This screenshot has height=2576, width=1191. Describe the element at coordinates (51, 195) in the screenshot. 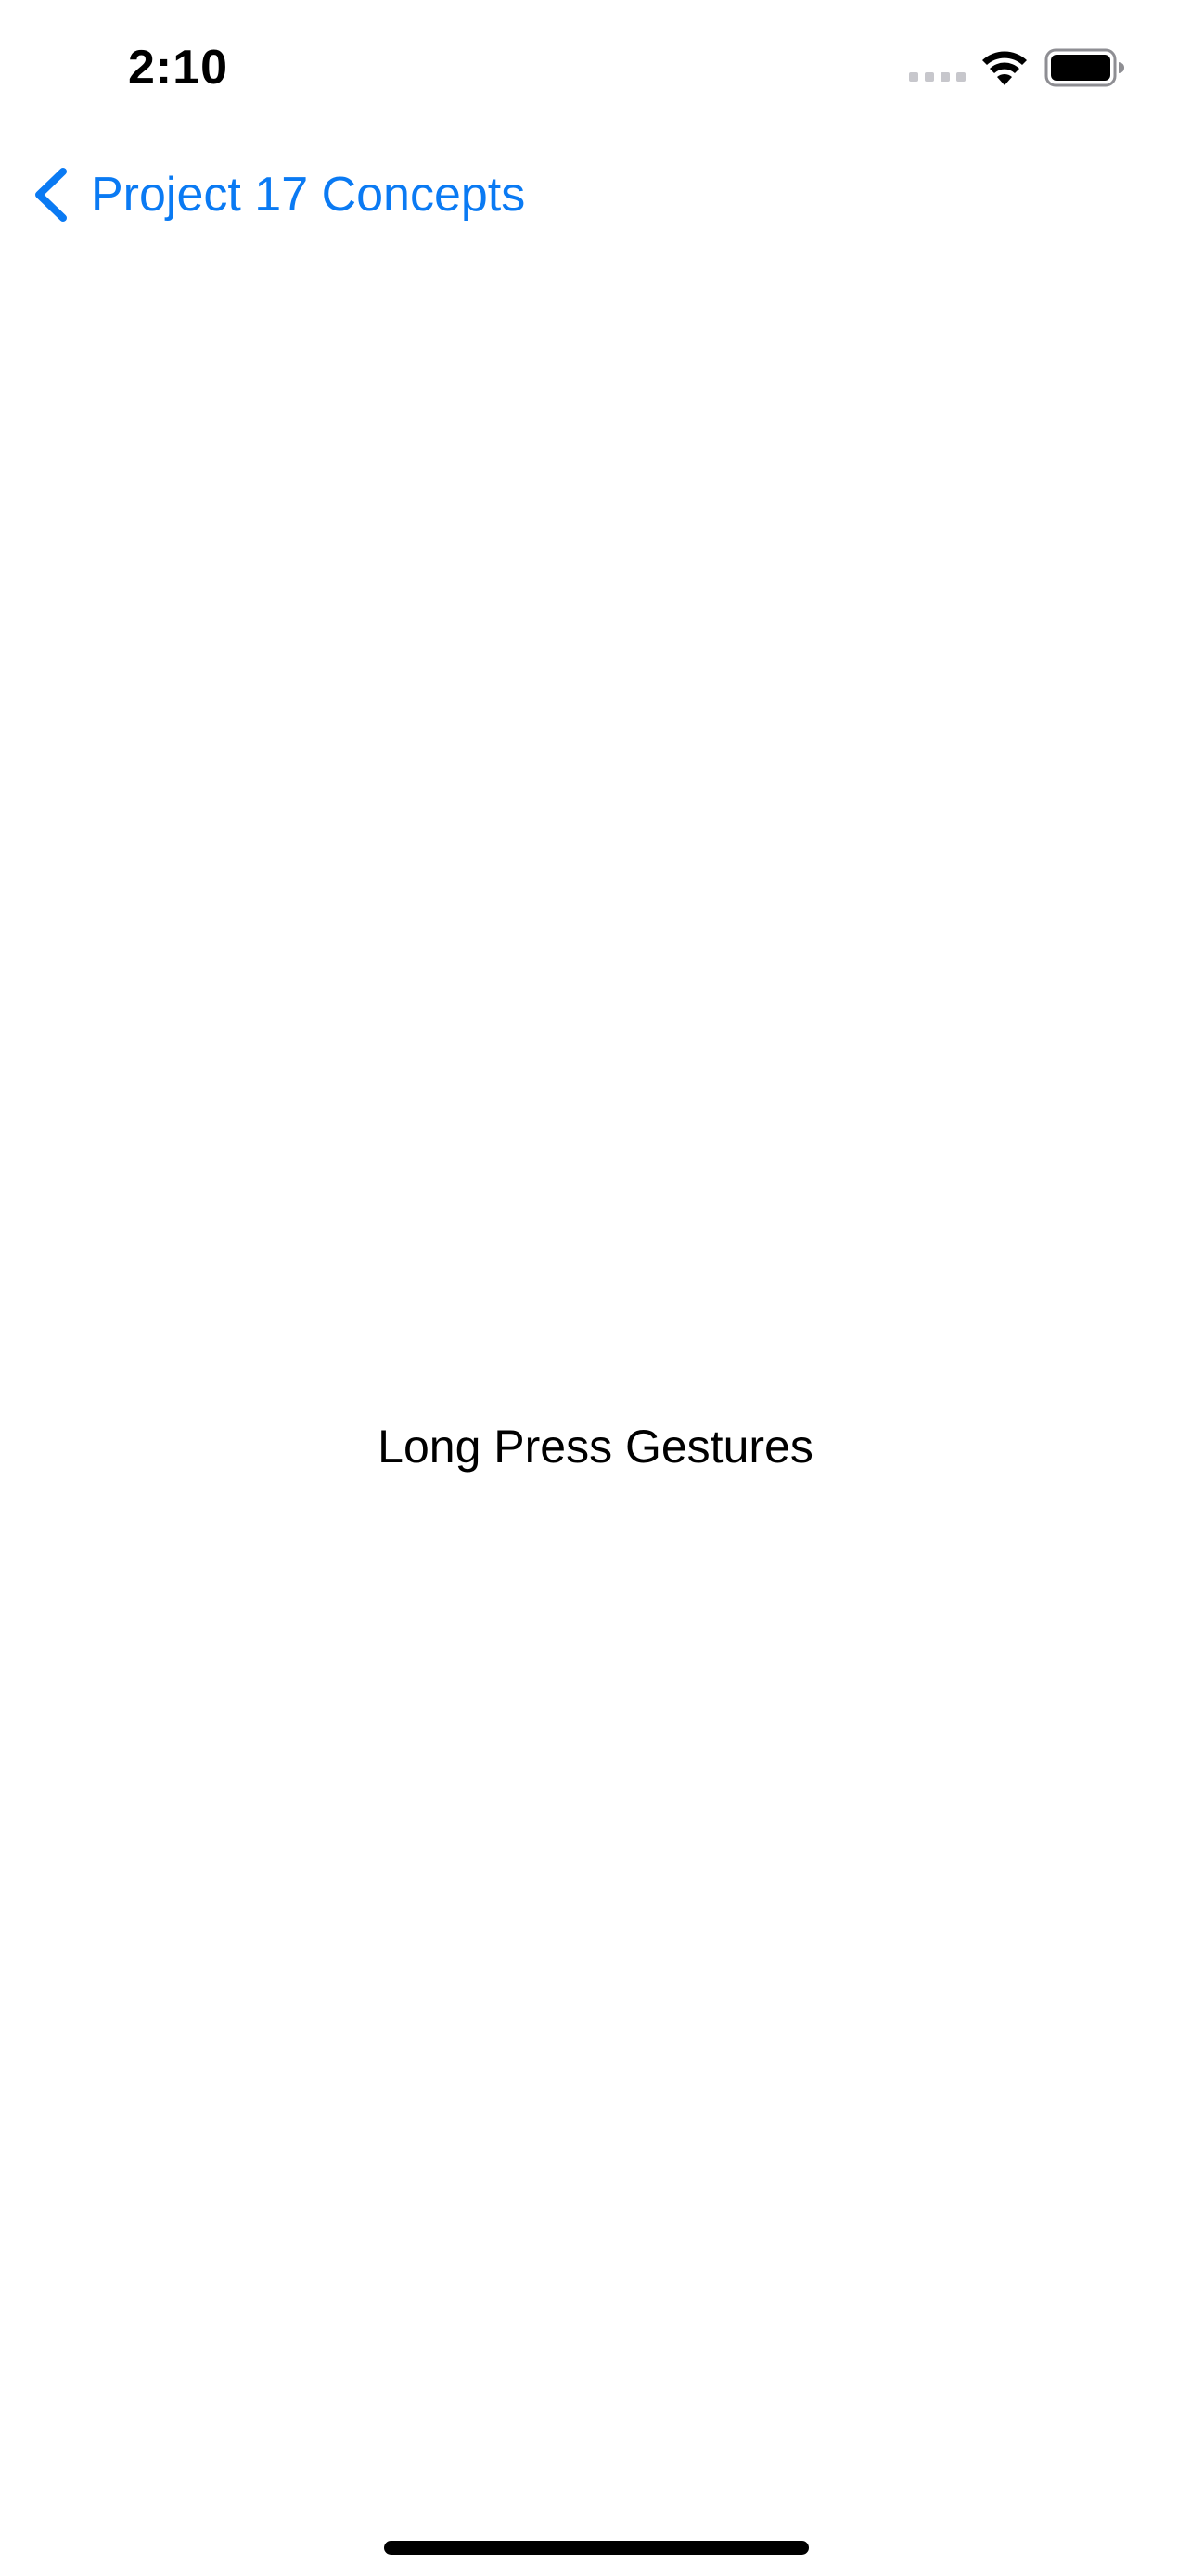

I see `chevron-left-icon` at that location.